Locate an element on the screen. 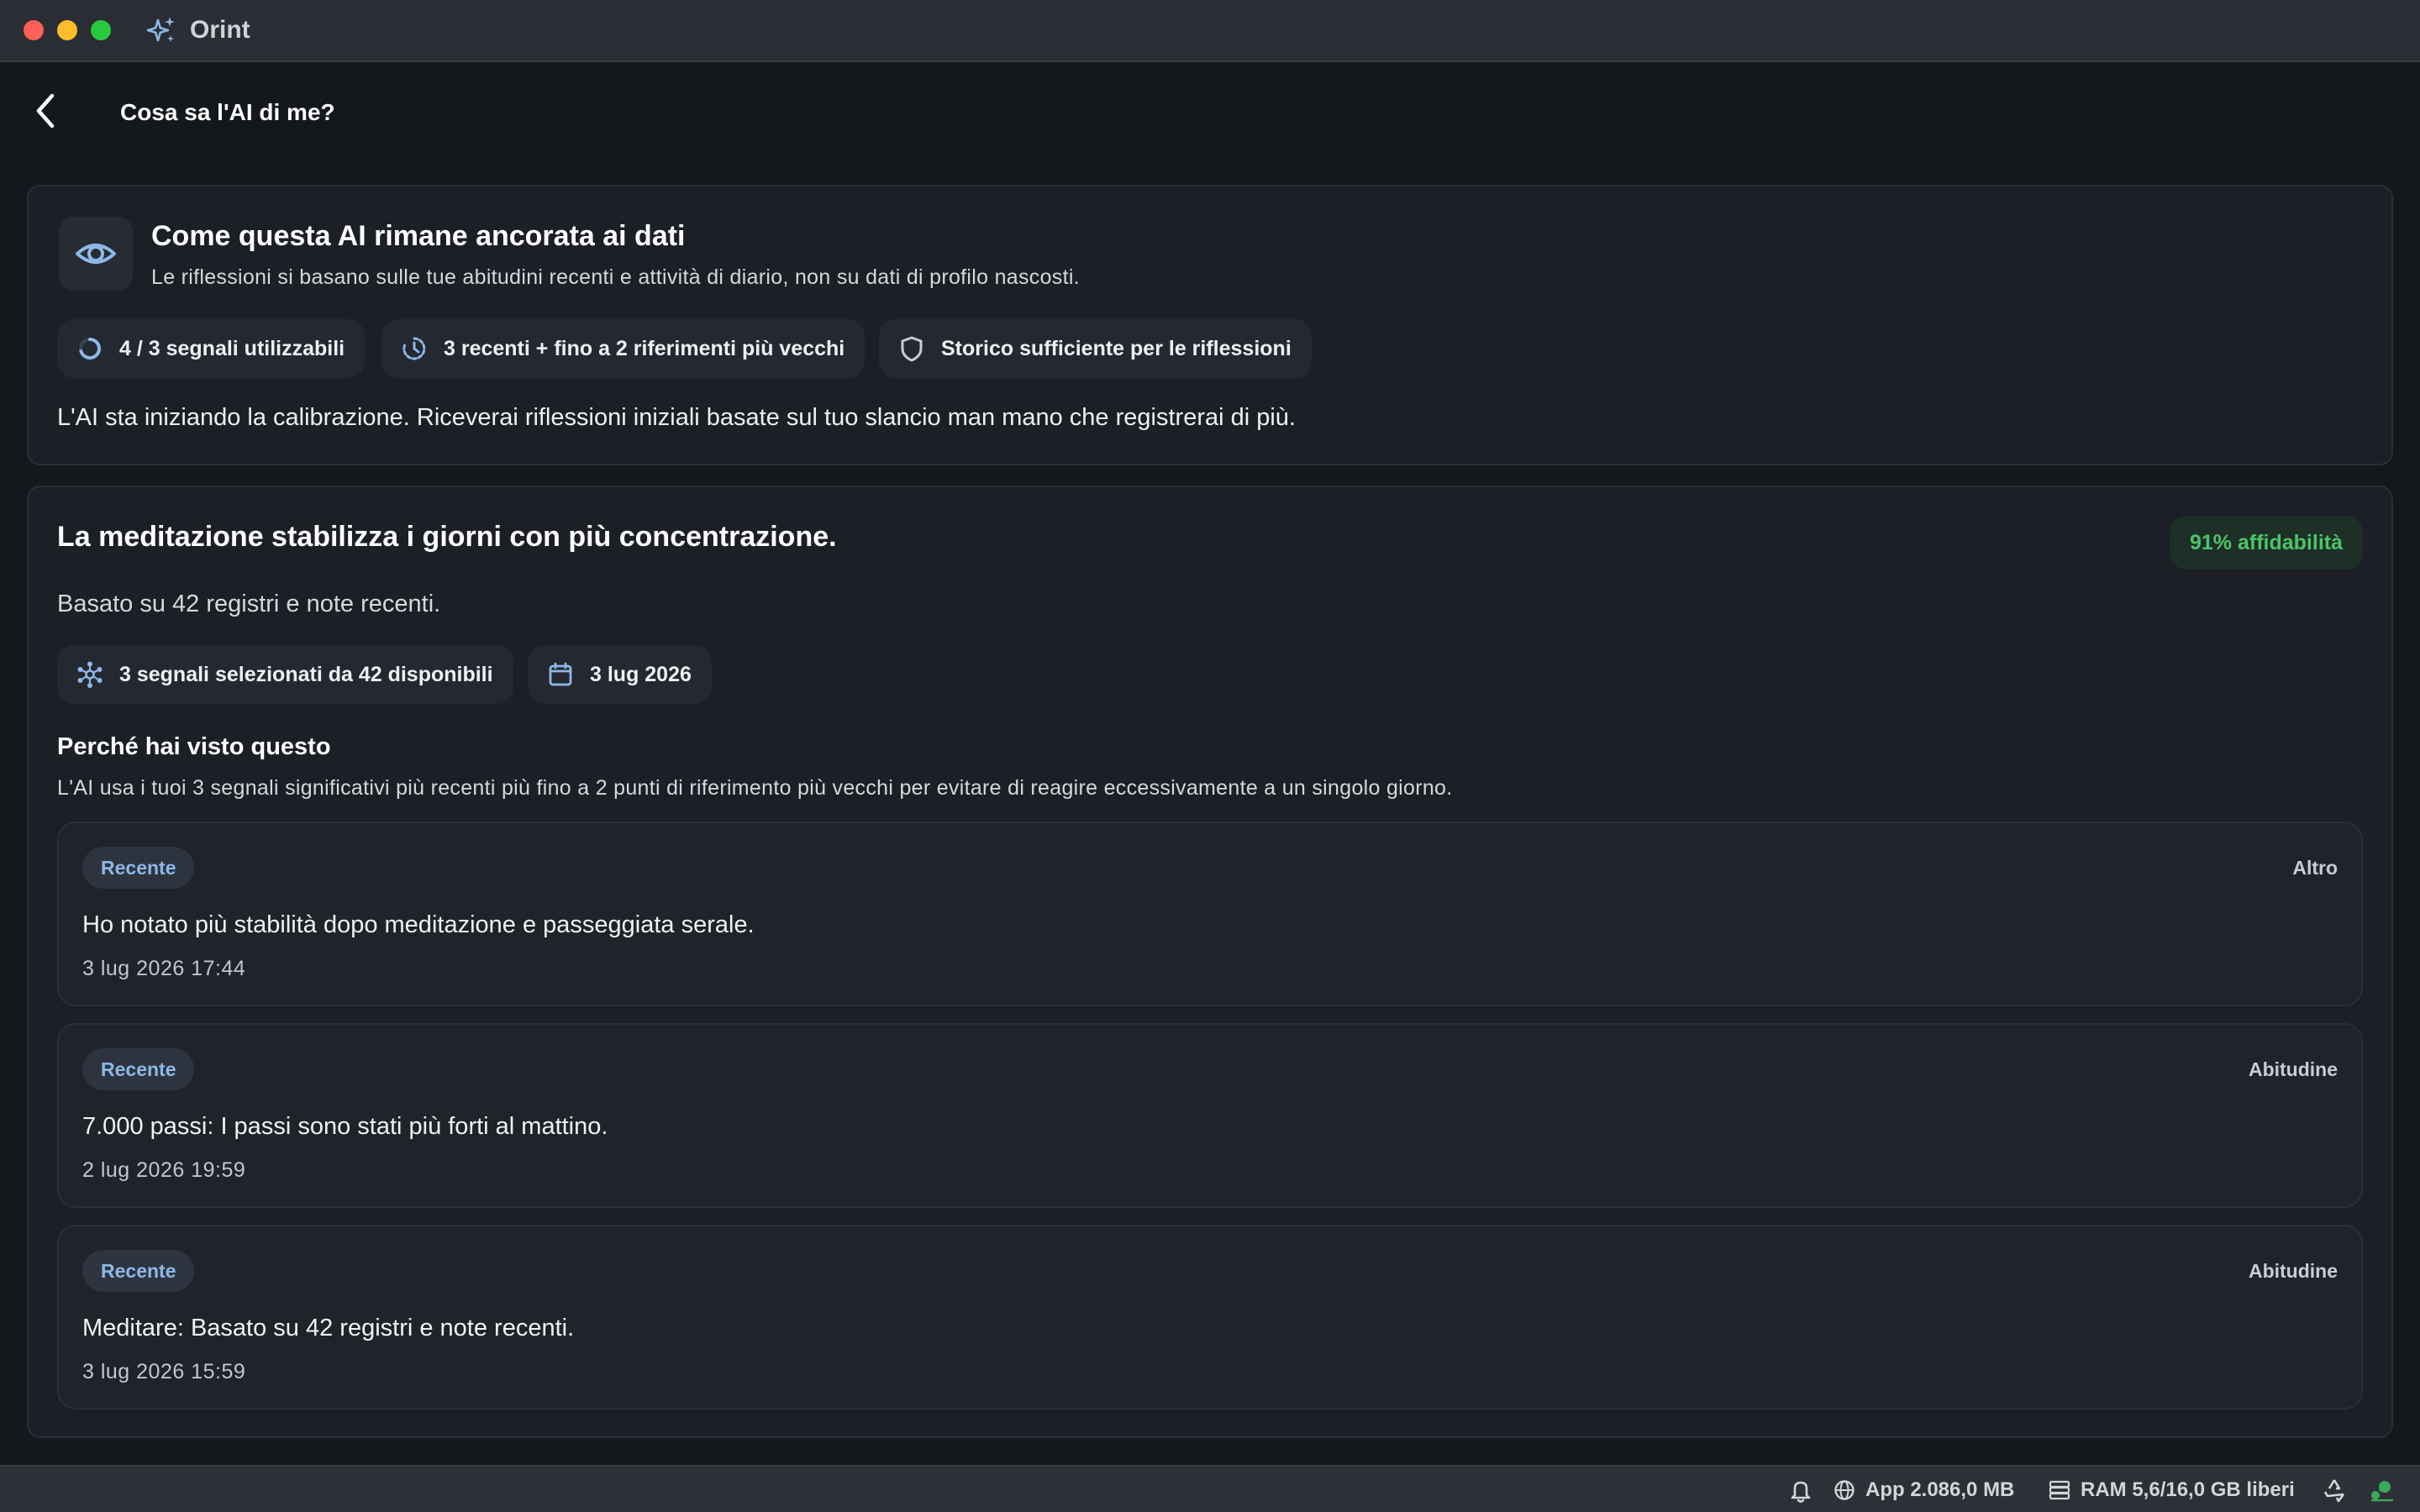  network-status-icon is located at coordinates (2382, 1490).